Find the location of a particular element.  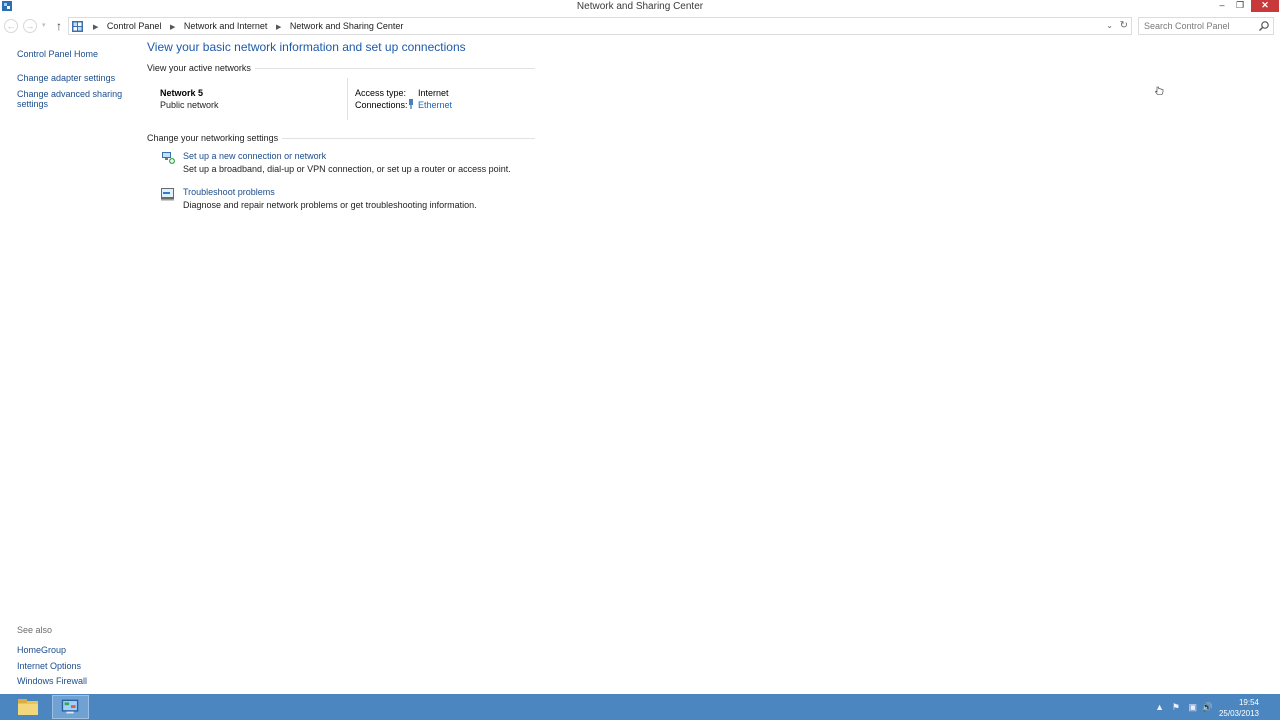

forward-button: → is located at coordinates (30, 26).